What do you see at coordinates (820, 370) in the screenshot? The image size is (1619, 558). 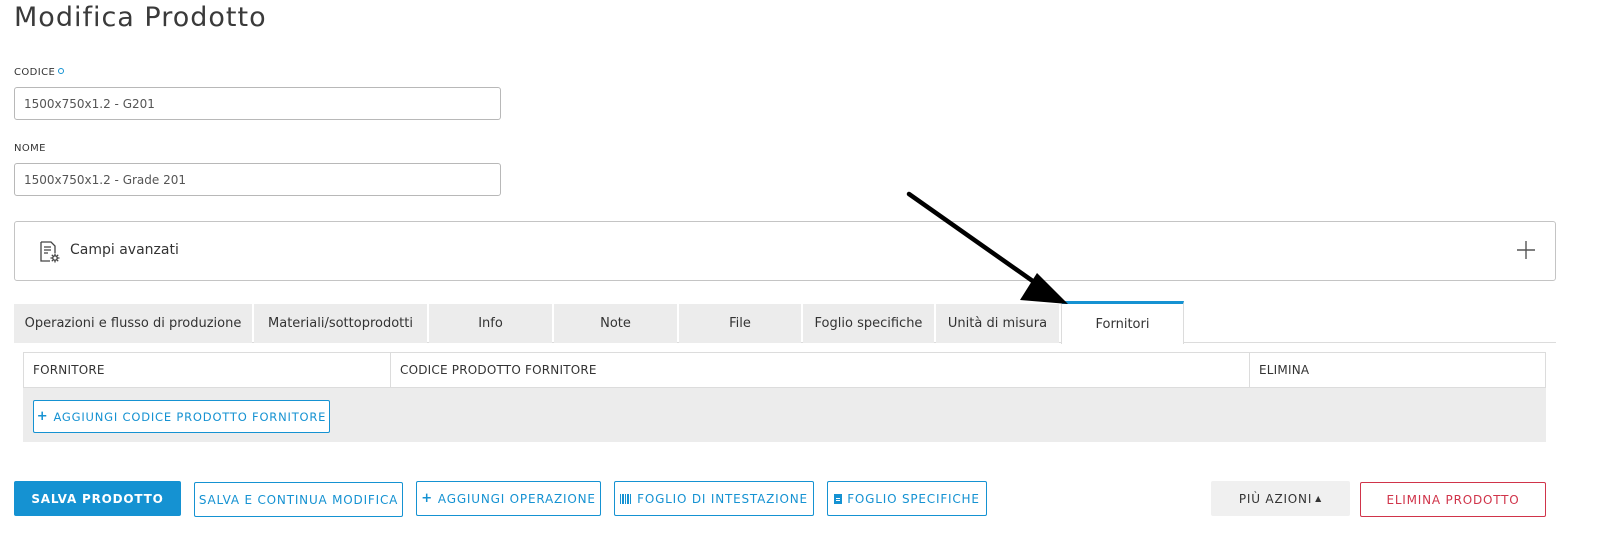 I see `column-supplier-code: CODICE PRODOTTO FORNITORE` at bounding box center [820, 370].